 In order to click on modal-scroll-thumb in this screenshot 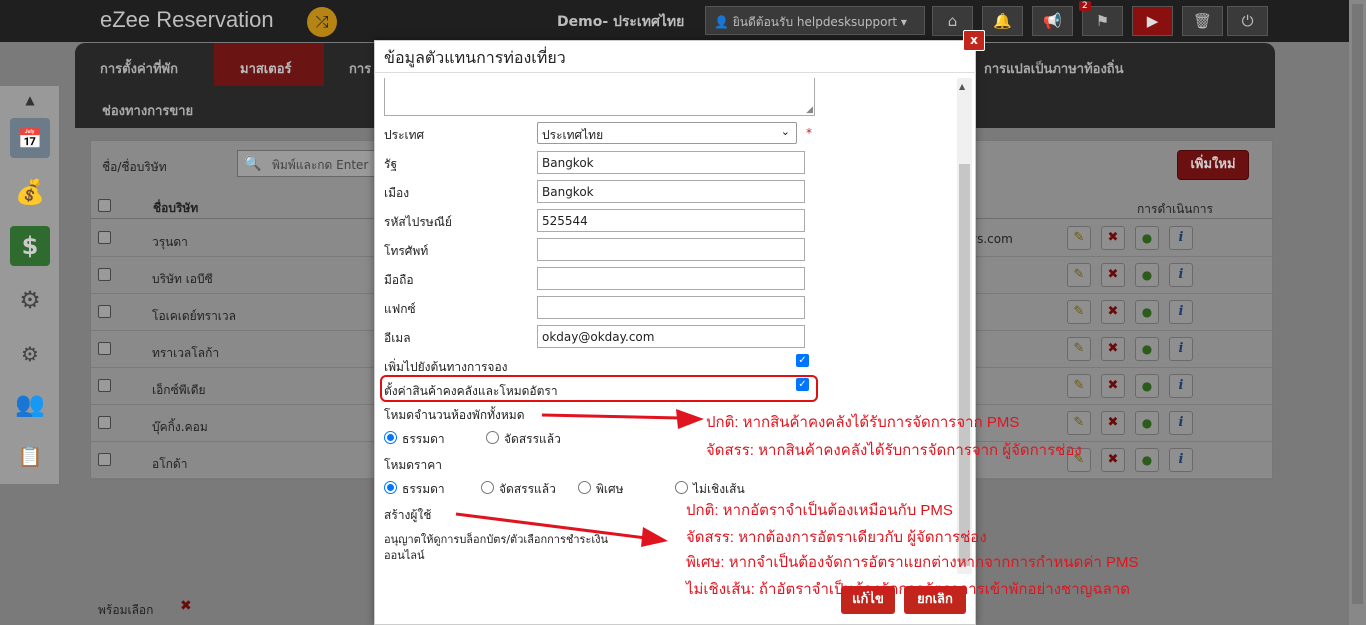, I will do `click(964, 365)`.